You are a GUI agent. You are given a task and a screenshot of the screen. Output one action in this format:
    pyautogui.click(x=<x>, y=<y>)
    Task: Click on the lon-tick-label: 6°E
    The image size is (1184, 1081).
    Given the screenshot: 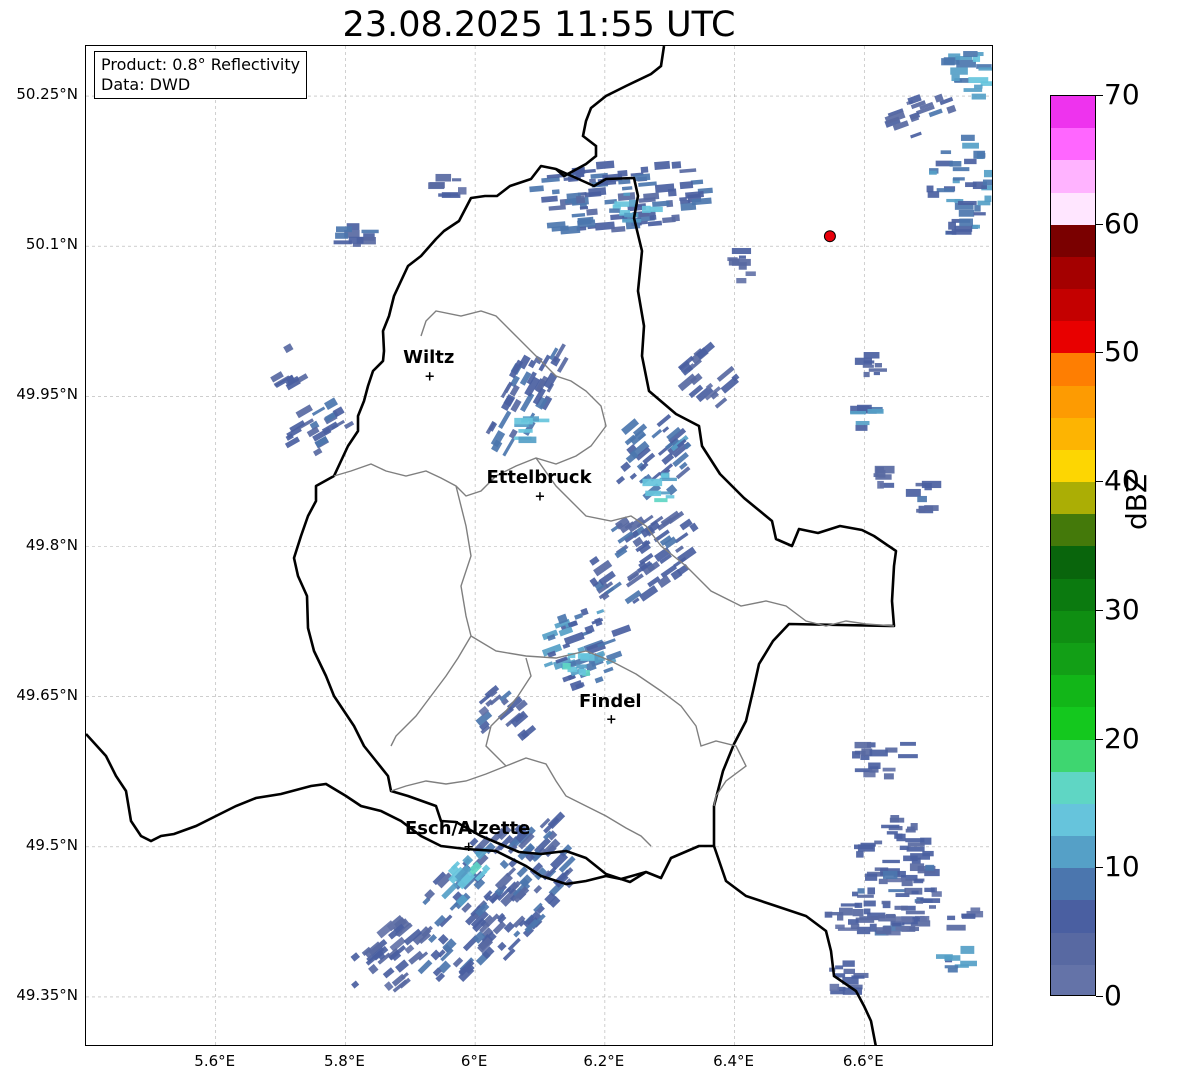 What is the action you would take?
    pyautogui.click(x=474, y=1061)
    